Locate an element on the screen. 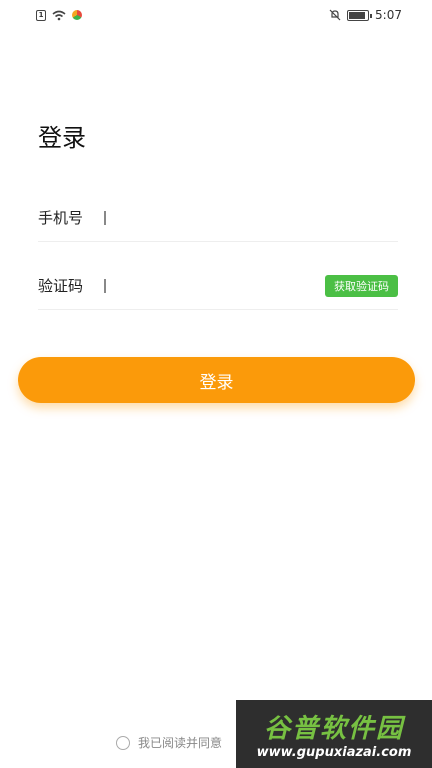  battery-level is located at coordinates (357, 15).